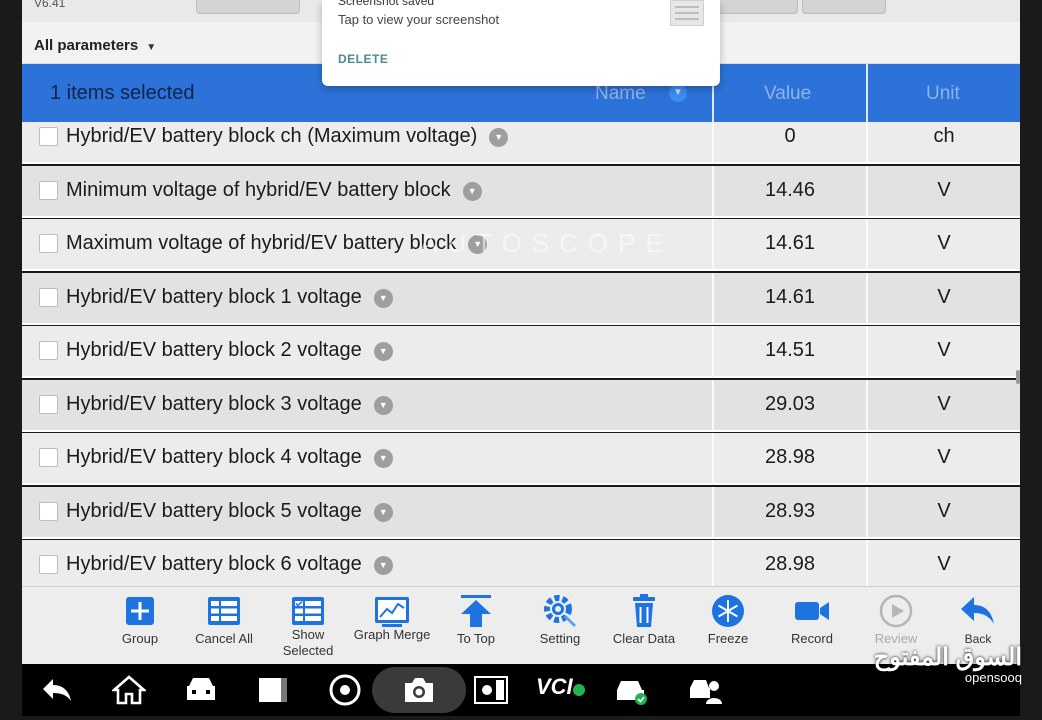  I want to click on logo-arabic: السوق المفتوح, so click(947, 657).